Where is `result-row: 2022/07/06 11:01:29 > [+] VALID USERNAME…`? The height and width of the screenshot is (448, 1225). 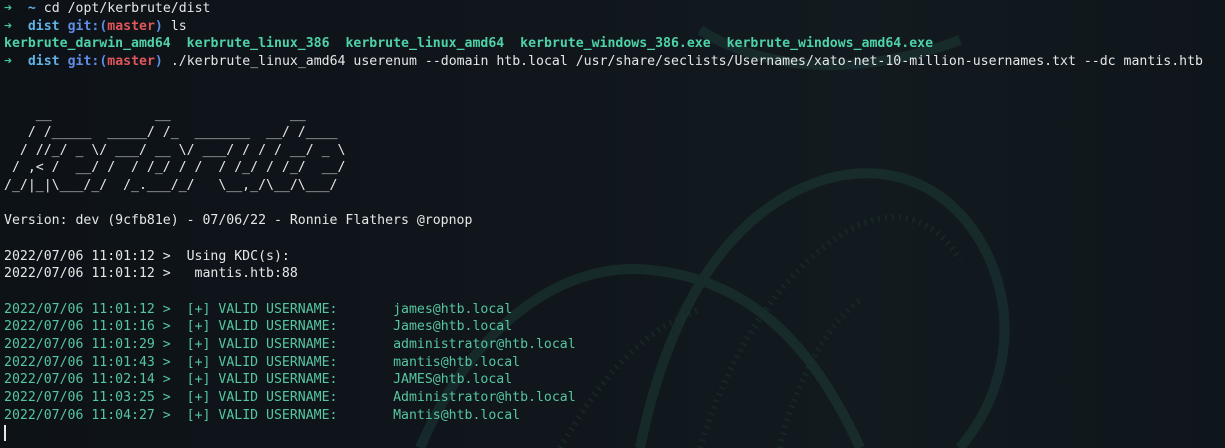
result-row: 2022/07/06 11:01:29 > [+] VALID USERNAME… is located at coordinates (613, 345).